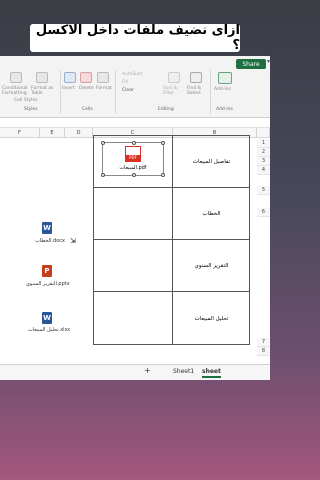  I want to click on file-label: التقرير السنوي.pptx, so click(48, 284).